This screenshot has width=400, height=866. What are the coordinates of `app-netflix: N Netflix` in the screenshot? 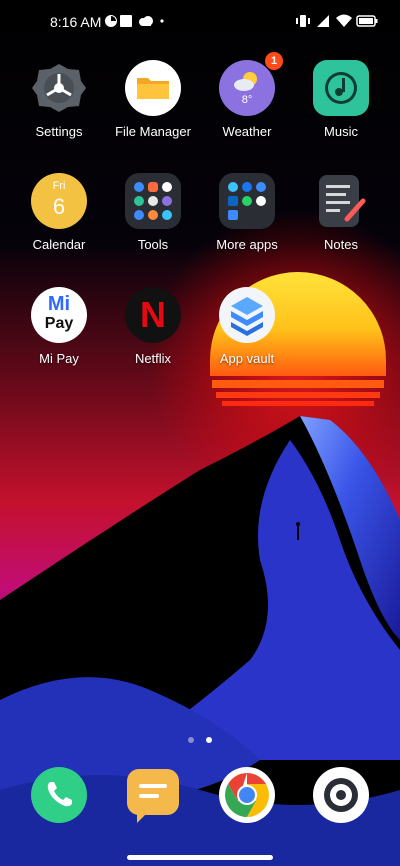 It's located at (153, 326).